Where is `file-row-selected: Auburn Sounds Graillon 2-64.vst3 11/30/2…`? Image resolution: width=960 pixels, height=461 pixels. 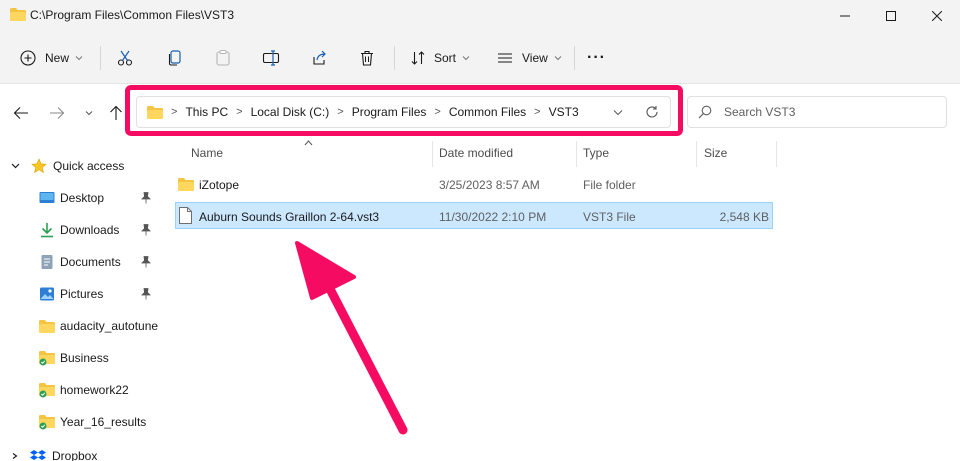
file-row-selected: Auburn Sounds Graillon 2-64.vst3 11/30/2… is located at coordinates (474, 215).